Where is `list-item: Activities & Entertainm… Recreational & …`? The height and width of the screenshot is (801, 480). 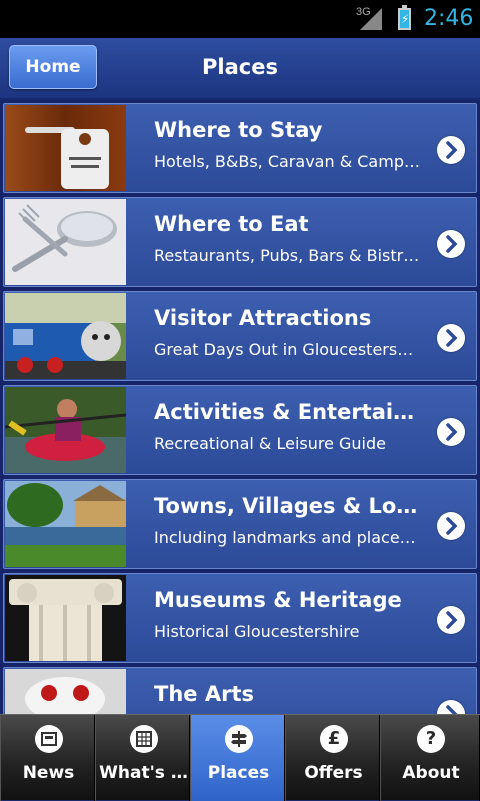
list-item: Activities & Entertainm… Recreational & … is located at coordinates (240, 430).